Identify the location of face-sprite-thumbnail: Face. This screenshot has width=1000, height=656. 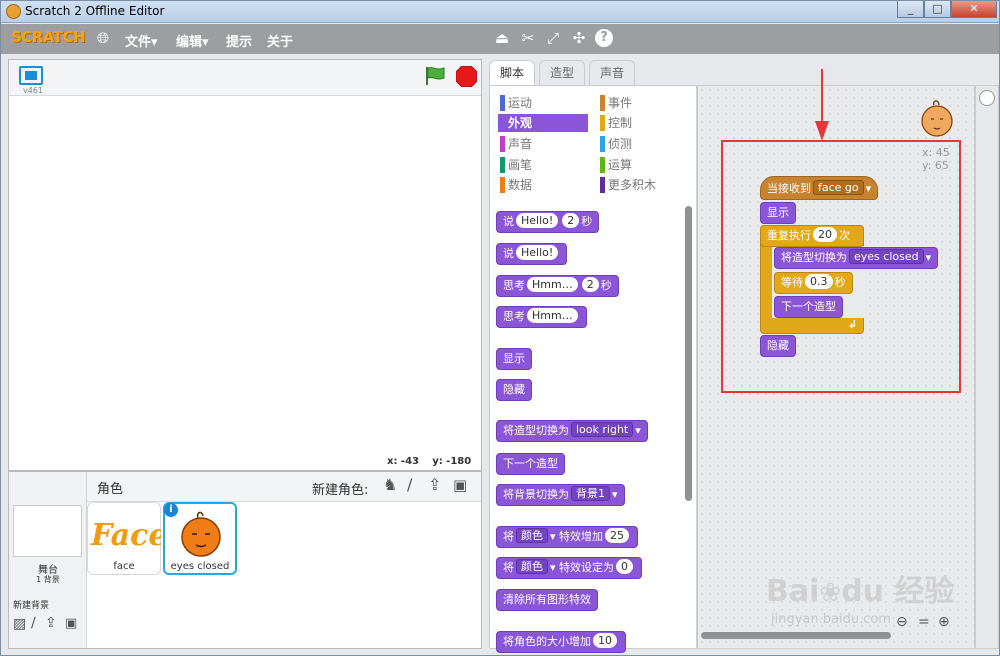
(125, 535).